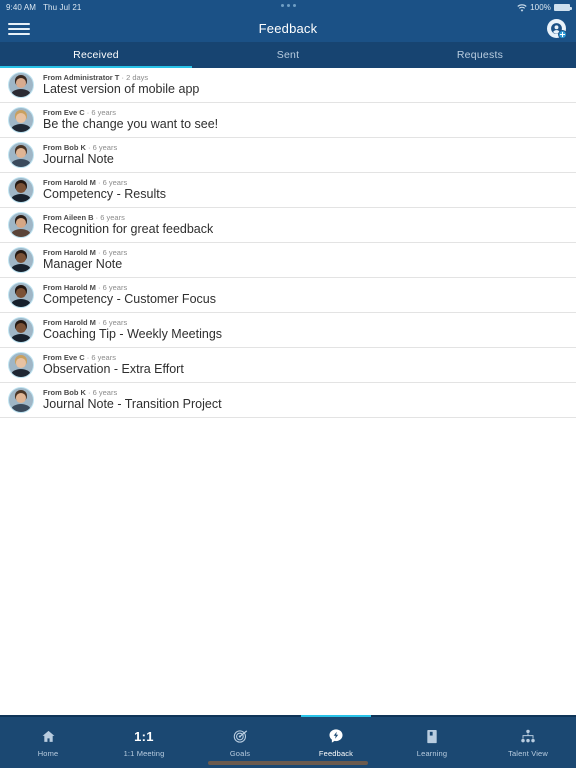 The width and height of the screenshot is (576, 768). I want to click on feedback-tabs: Received Sent Requests, so click(288, 55).